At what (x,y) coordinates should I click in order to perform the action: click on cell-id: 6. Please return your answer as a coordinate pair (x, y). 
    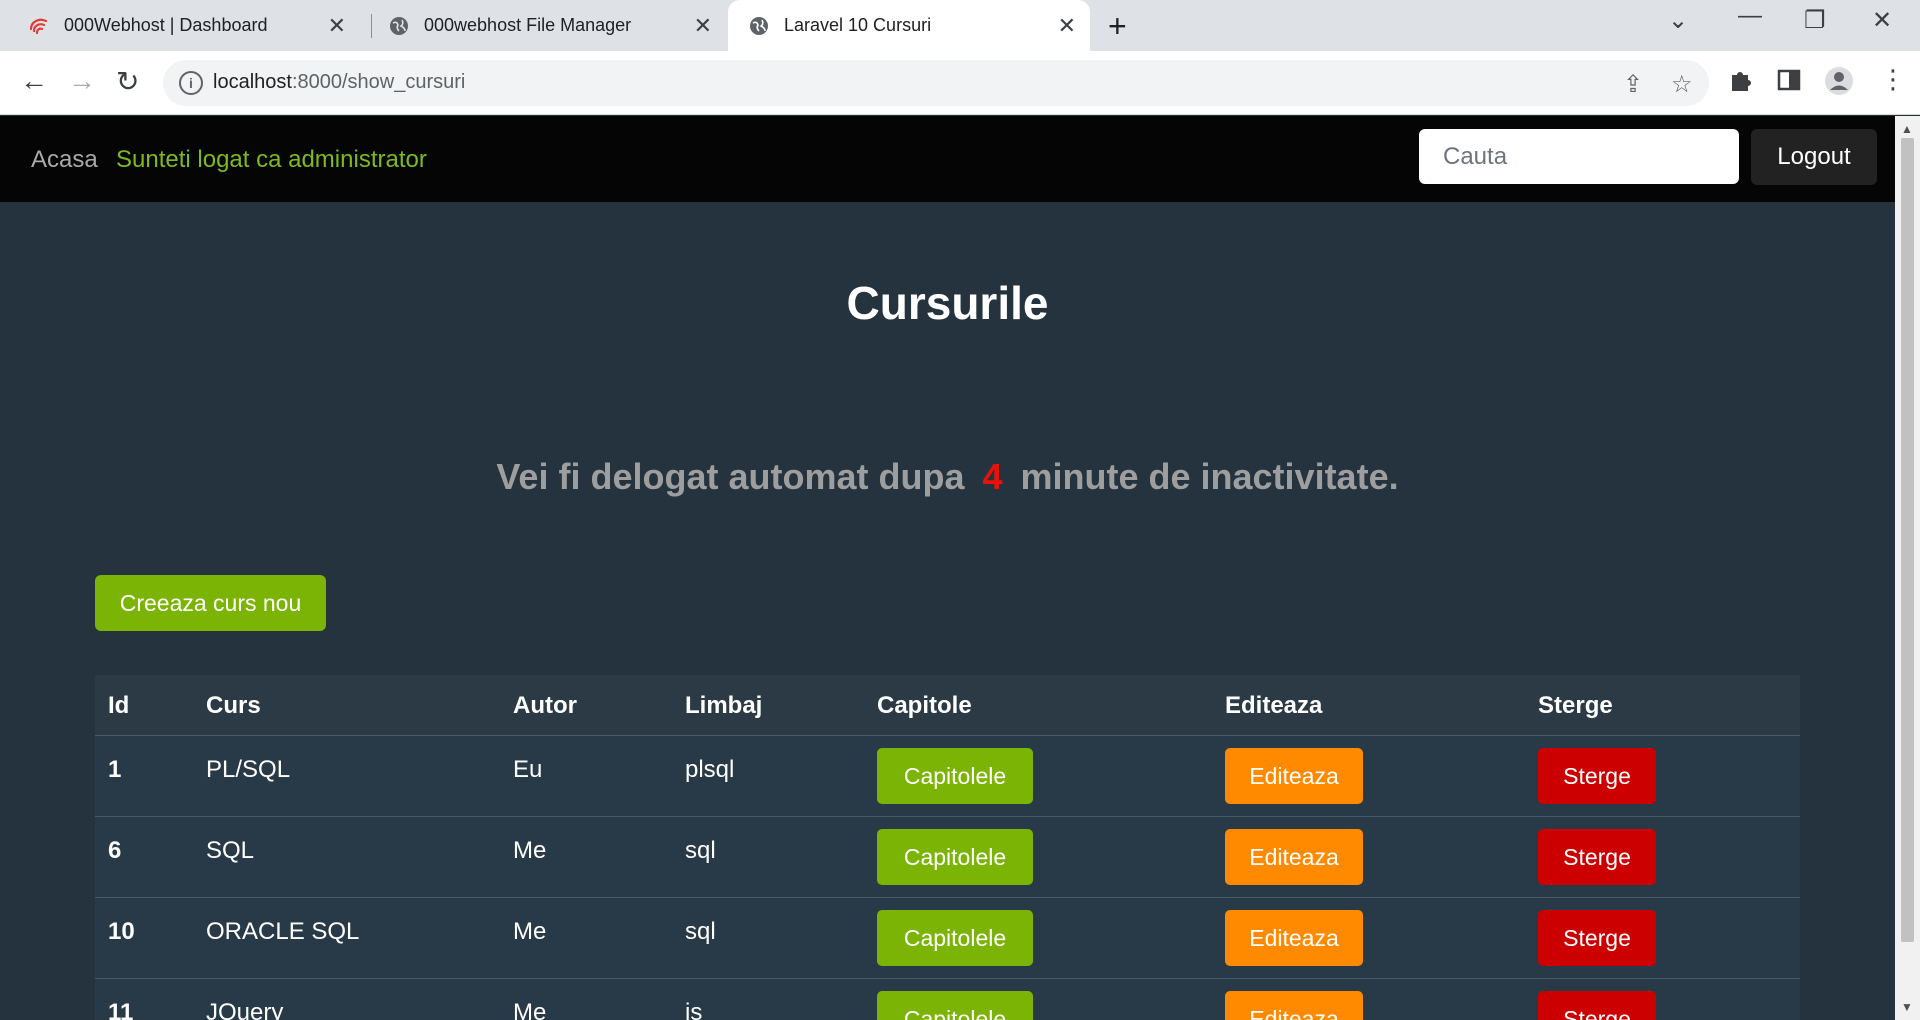
    Looking at the image, I should click on (115, 850).